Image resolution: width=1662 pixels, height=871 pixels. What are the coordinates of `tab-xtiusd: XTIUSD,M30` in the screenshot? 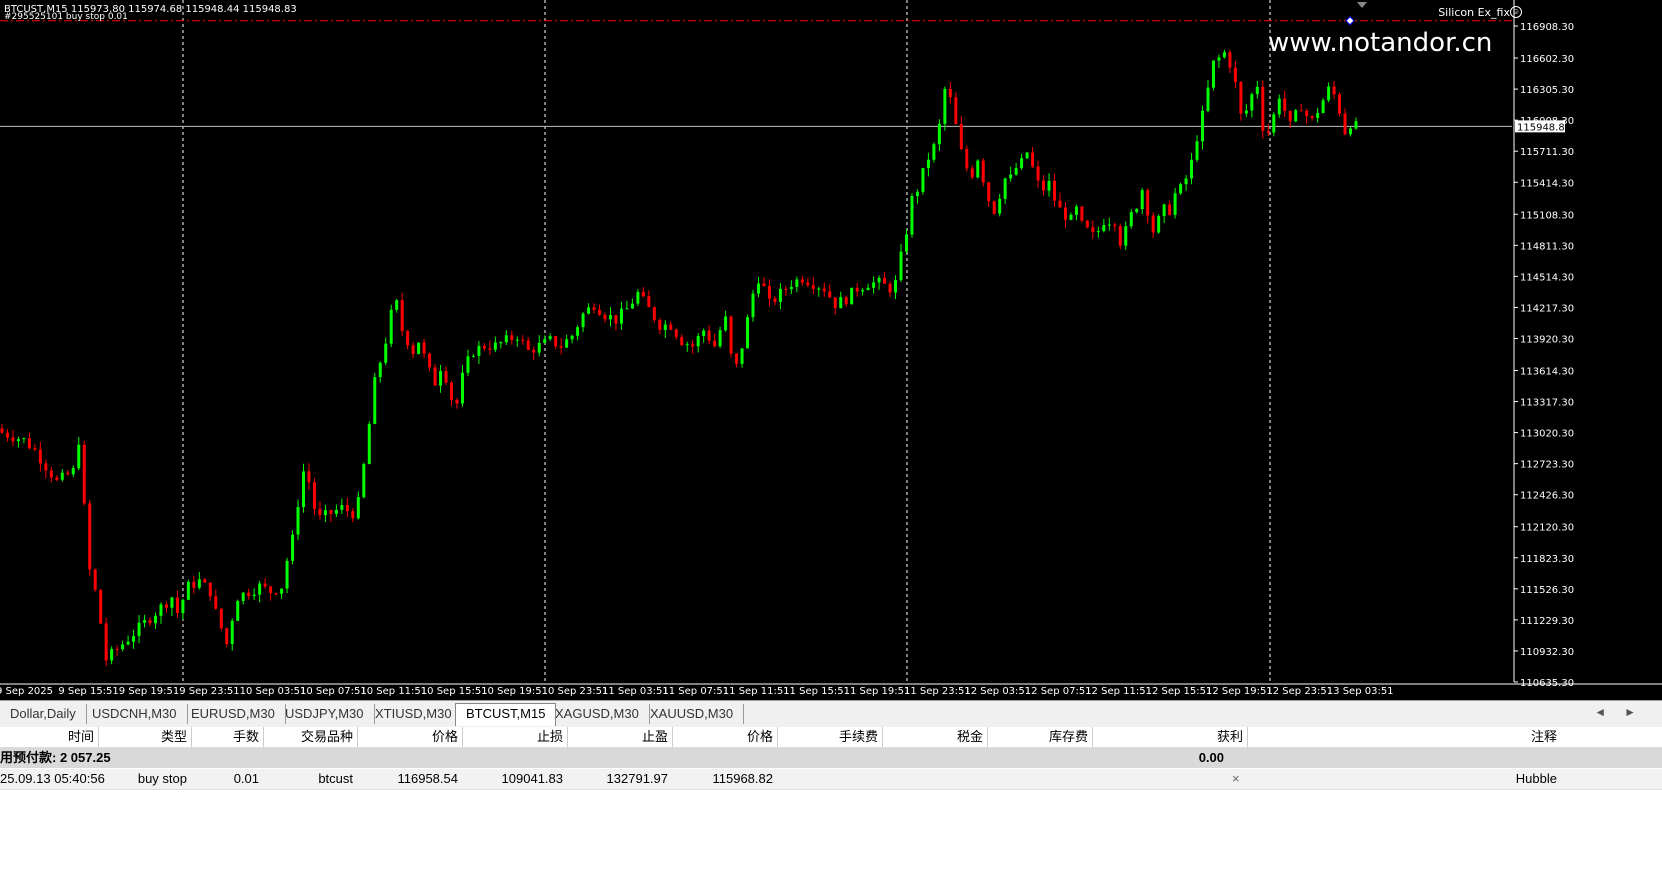 It's located at (414, 714).